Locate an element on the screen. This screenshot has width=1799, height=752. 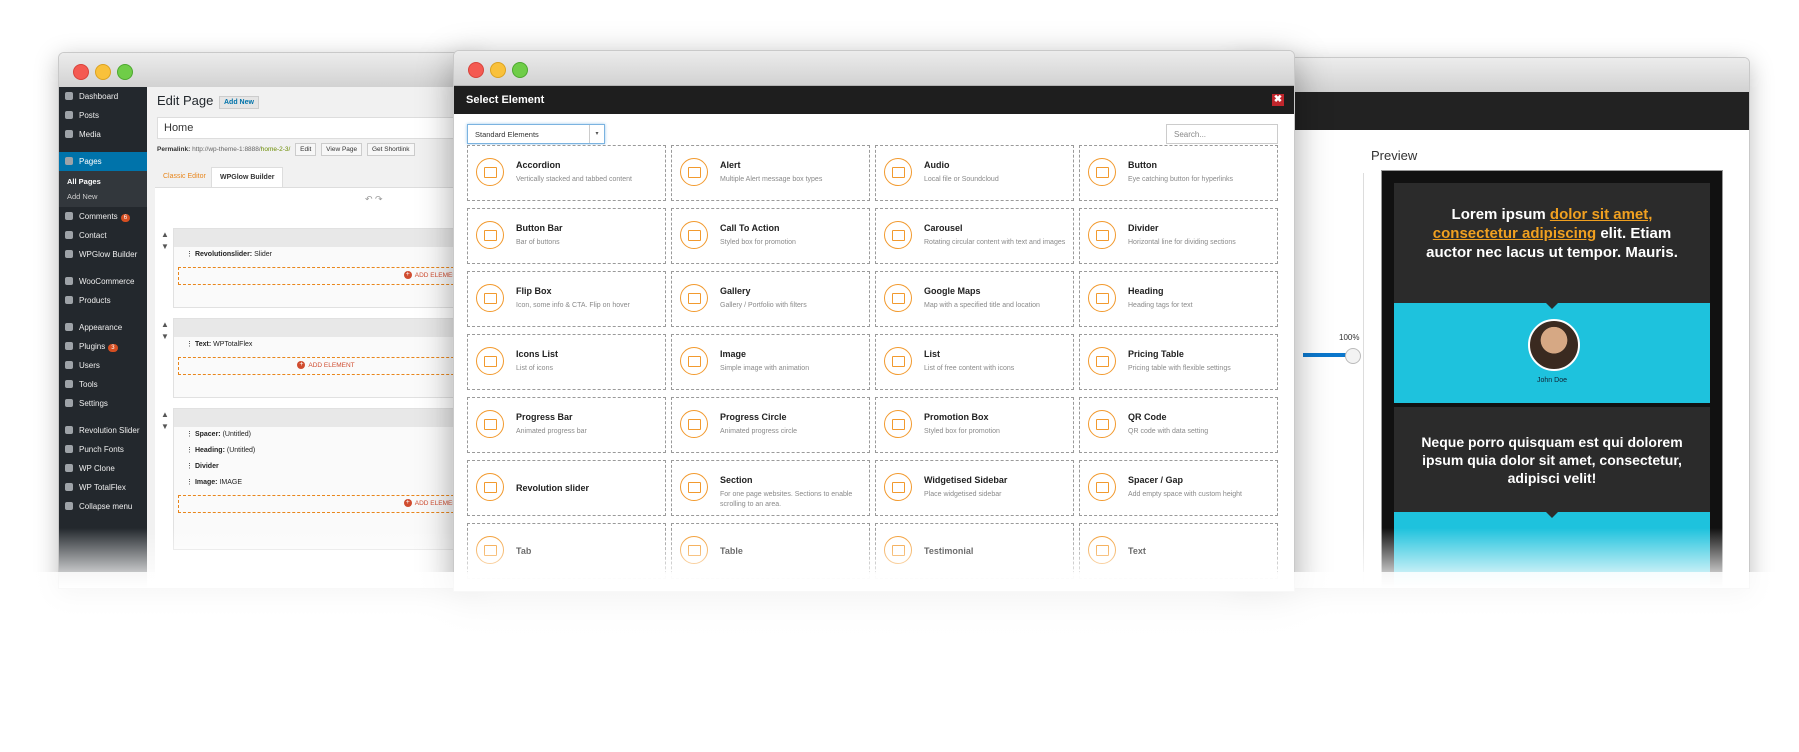
element-card-title: Progress Bar is located at coordinates (544, 417).